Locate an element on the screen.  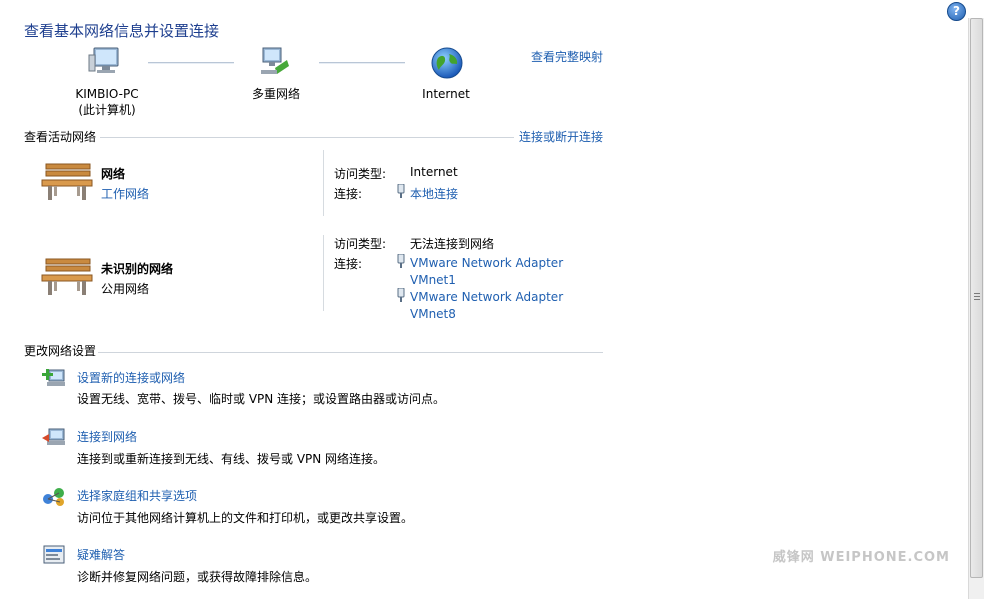
network-2-name: 未识别的网络 is located at coordinates (137, 269).